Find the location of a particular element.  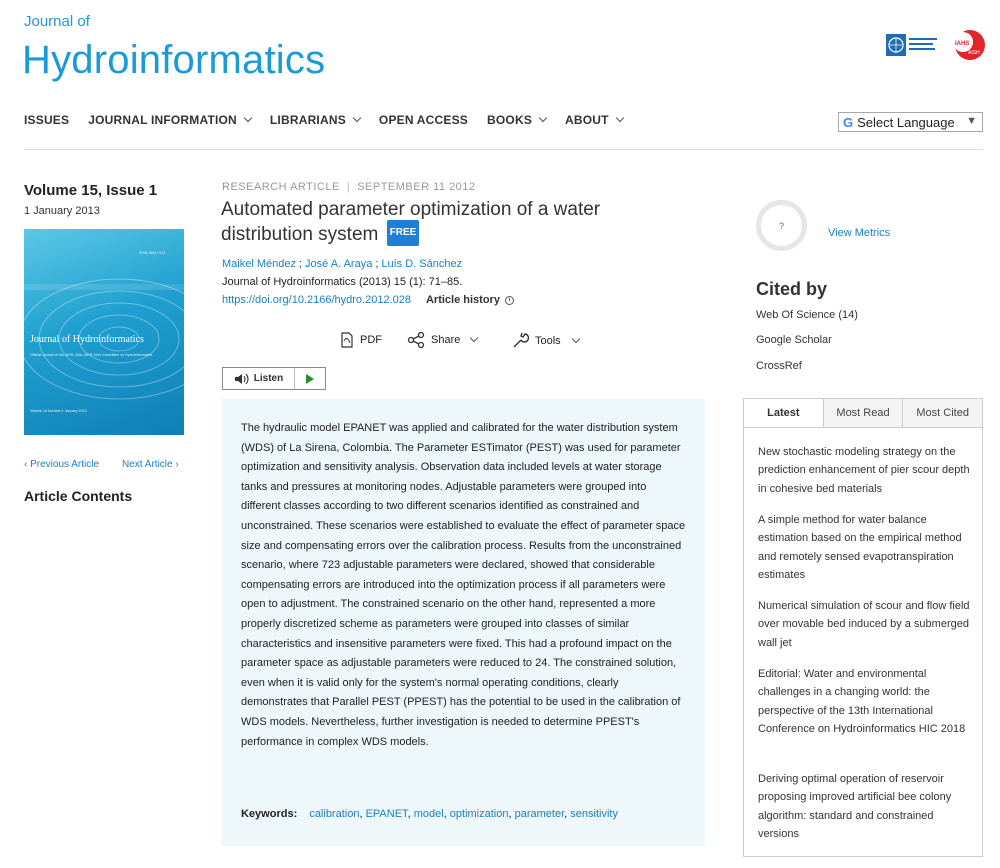

speaker-icon is located at coordinates (241, 378).